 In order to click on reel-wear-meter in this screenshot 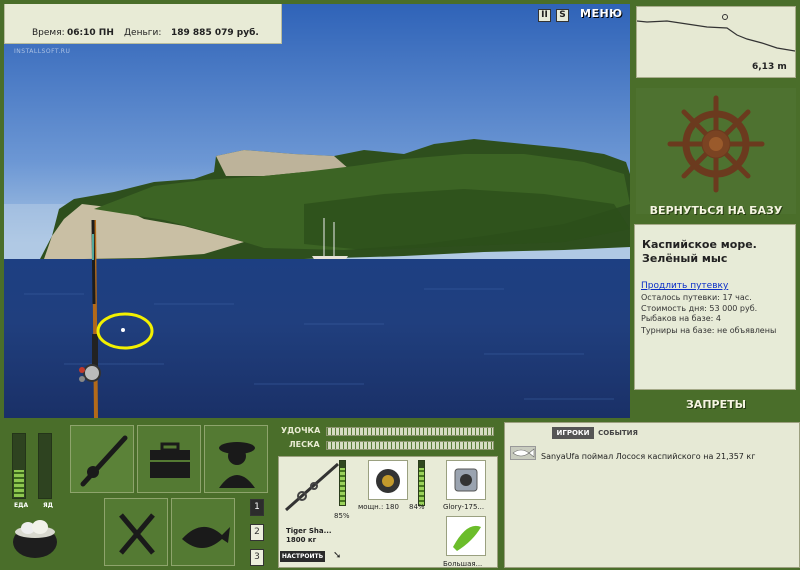, I will do `click(421, 483)`.